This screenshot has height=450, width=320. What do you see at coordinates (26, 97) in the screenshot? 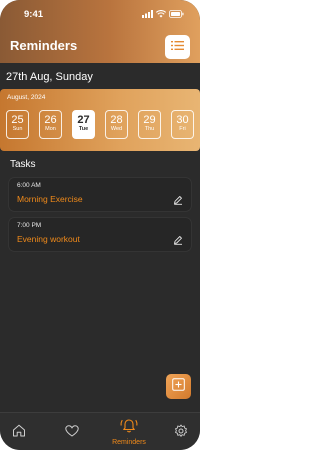
I see `calendar-month: August, 2024` at bounding box center [26, 97].